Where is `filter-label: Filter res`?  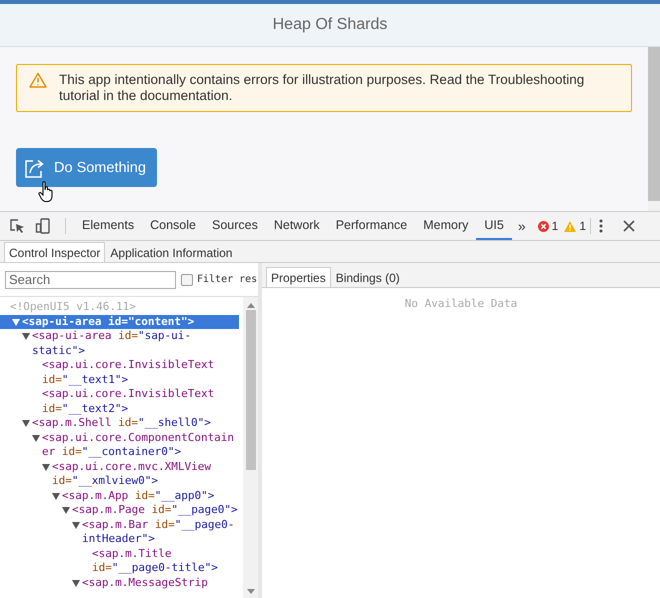 filter-label: Filter res is located at coordinates (227, 279).